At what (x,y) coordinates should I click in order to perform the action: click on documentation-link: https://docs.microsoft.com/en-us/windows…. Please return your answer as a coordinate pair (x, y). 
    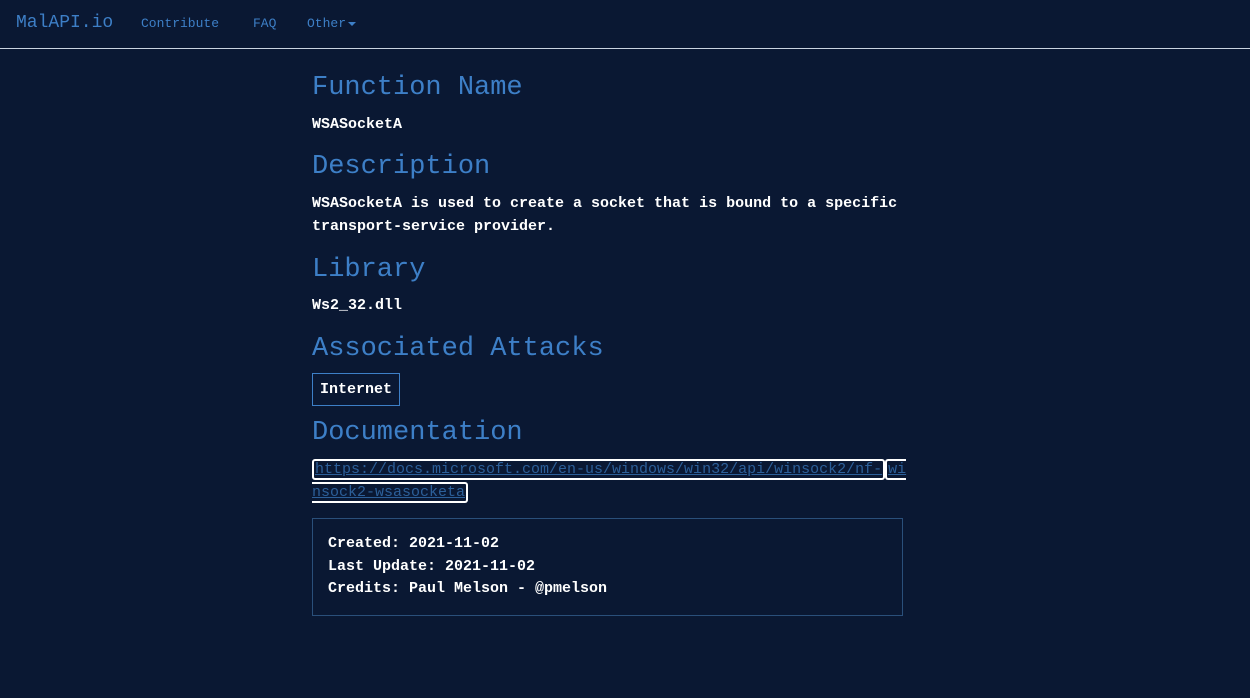
    Looking at the image, I should click on (610, 481).